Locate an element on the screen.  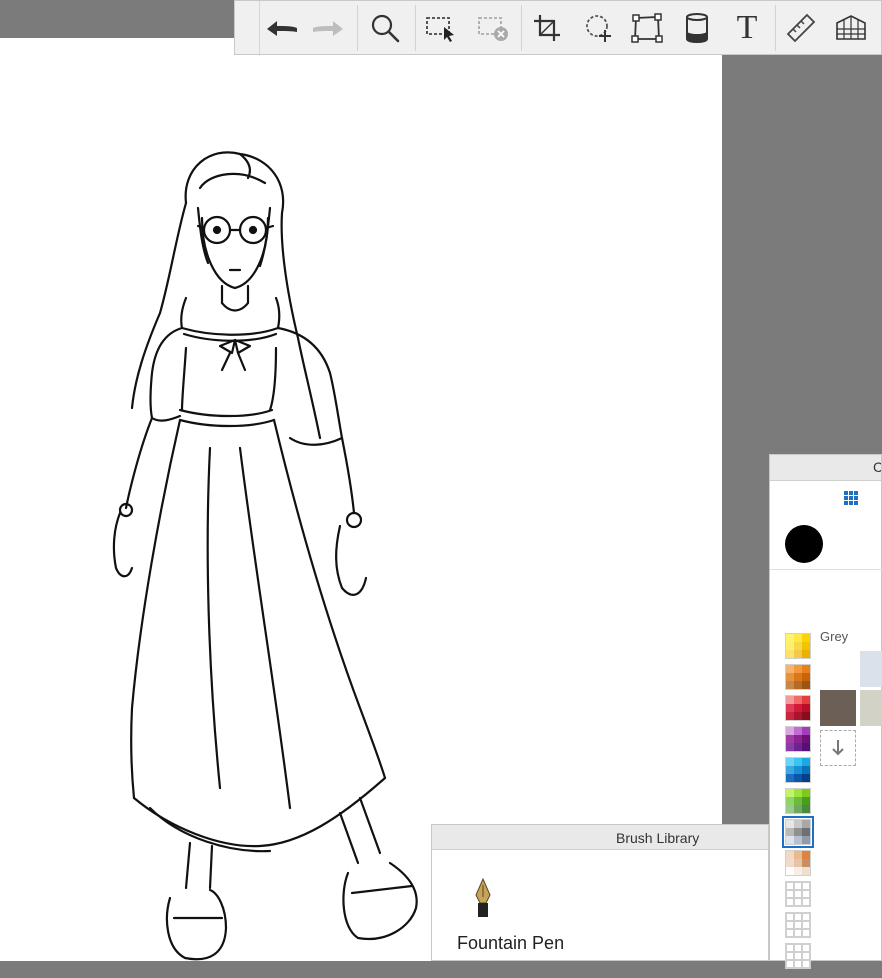
fill-icon is located at coordinates (697, 28).